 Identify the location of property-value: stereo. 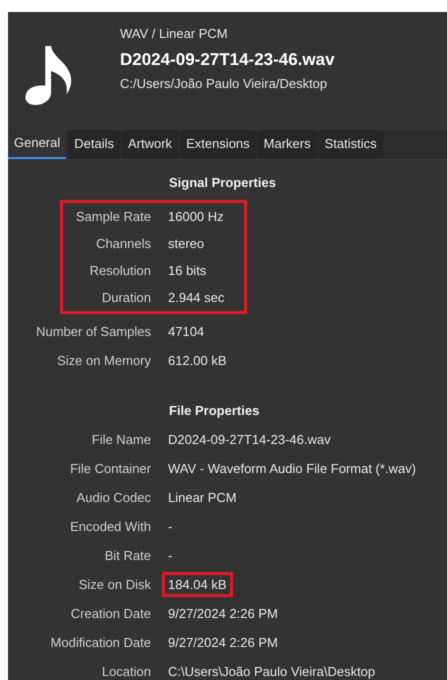
(186, 244).